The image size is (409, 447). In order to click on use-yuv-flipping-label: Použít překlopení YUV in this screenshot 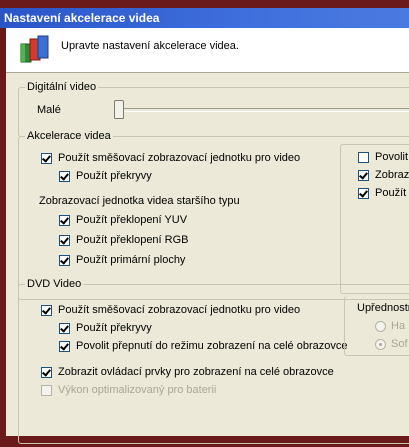, I will do `click(131, 220)`.